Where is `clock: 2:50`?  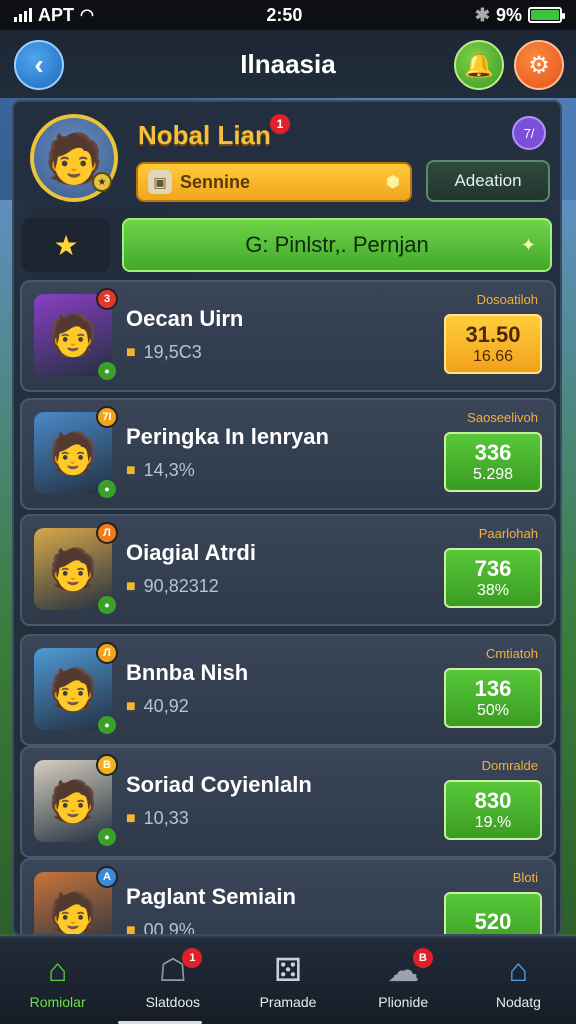 clock: 2:50 is located at coordinates (284, 14).